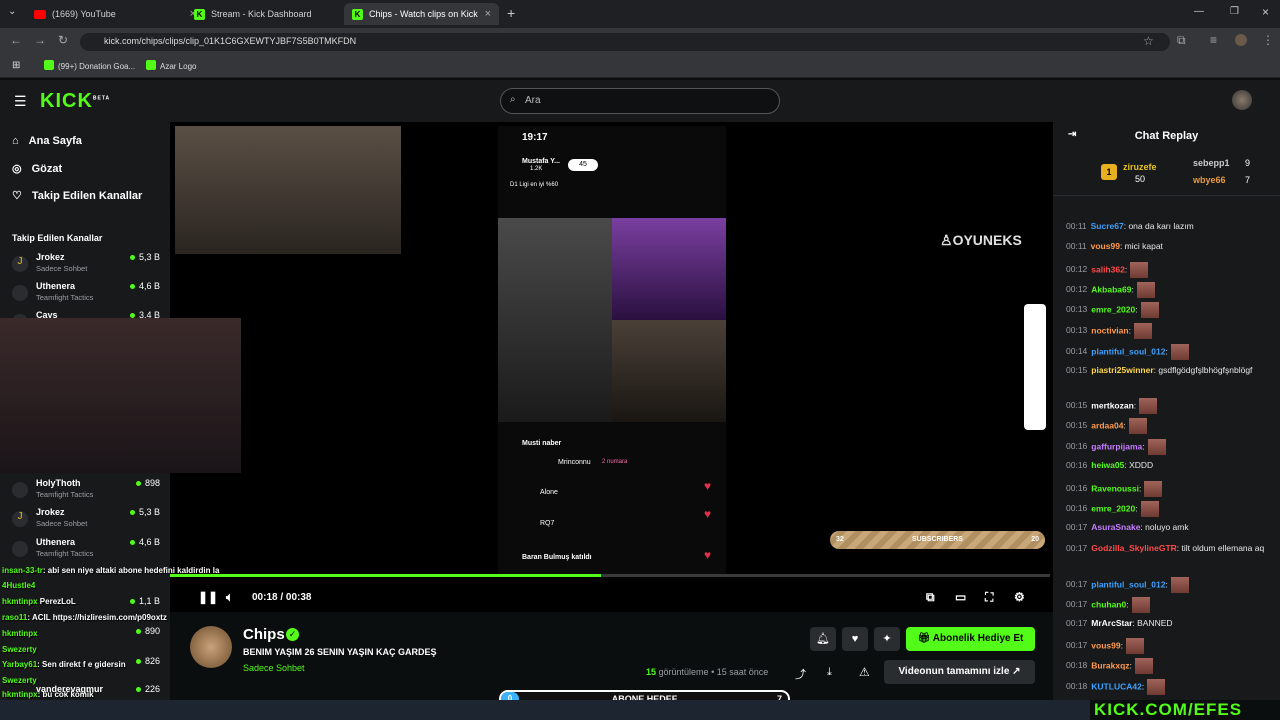 Image resolution: width=1280 pixels, height=720 pixels. I want to click on media-icon: ≡, so click(1213, 40).